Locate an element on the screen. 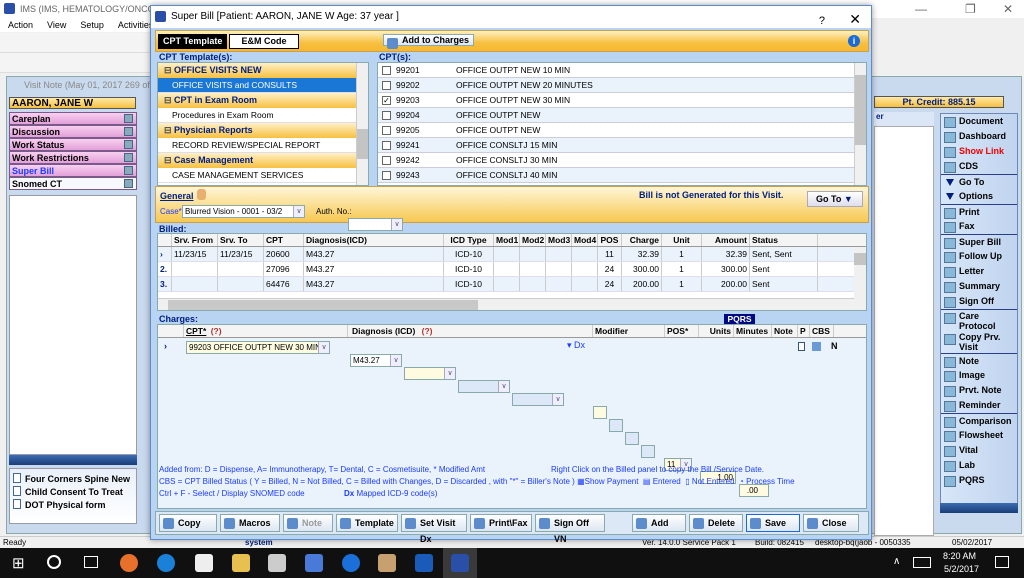 The height and width of the screenshot is (578, 1024). ims-taskbar-button is located at coordinates (460, 563).